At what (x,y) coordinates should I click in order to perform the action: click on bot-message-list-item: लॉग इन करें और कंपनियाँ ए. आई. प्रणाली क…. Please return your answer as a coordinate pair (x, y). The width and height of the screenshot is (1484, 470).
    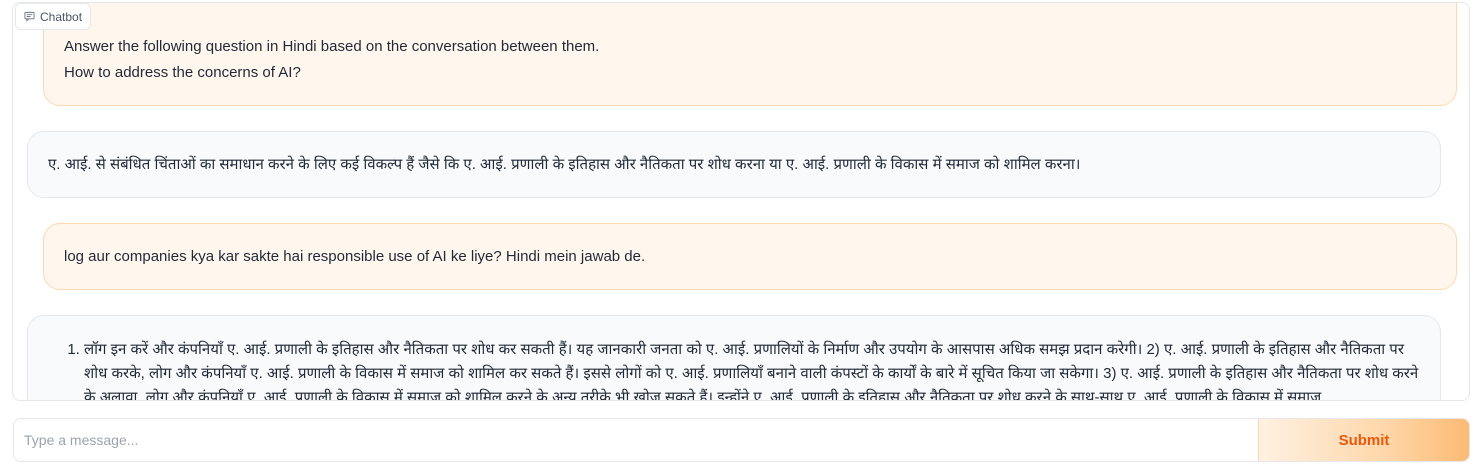
    Looking at the image, I should click on (752, 369).